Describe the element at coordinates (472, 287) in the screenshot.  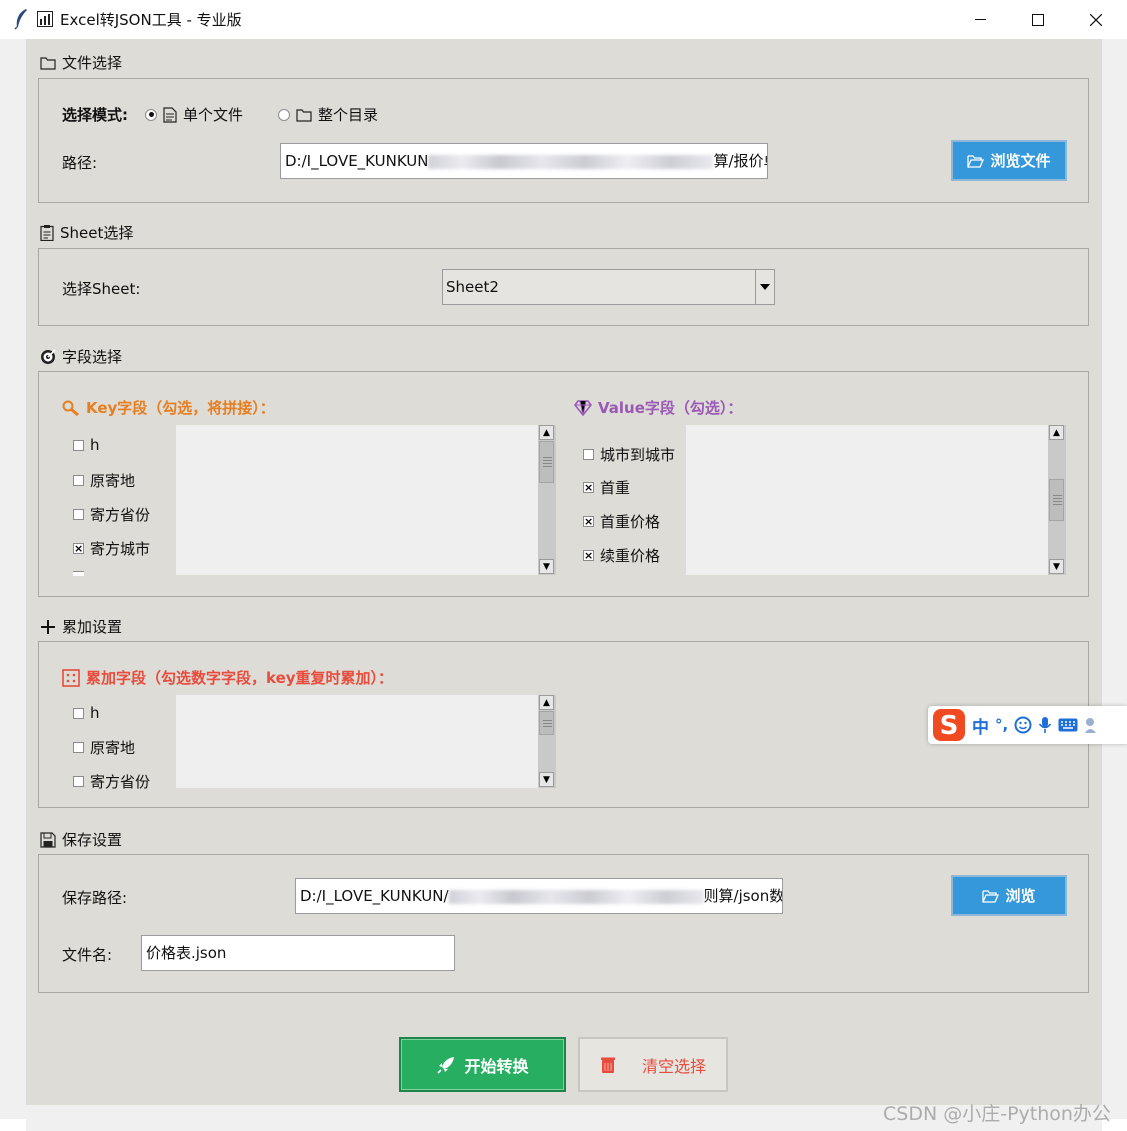
I see `sheet-select-value: Sheet2` at that location.